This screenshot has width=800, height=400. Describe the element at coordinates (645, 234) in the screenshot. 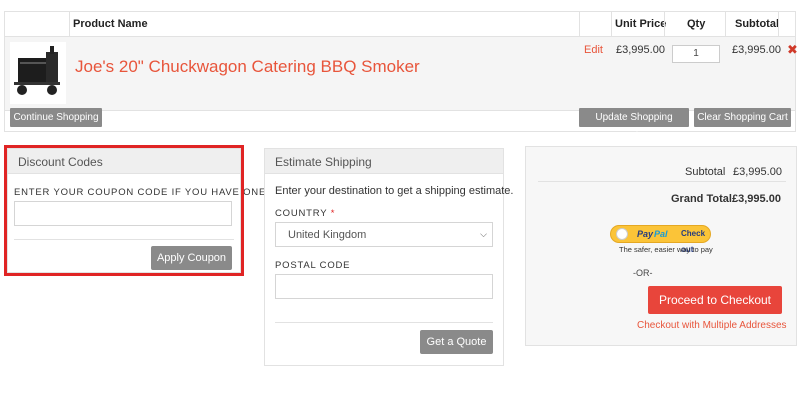

I see `paypal-logo-pay: Pay` at that location.